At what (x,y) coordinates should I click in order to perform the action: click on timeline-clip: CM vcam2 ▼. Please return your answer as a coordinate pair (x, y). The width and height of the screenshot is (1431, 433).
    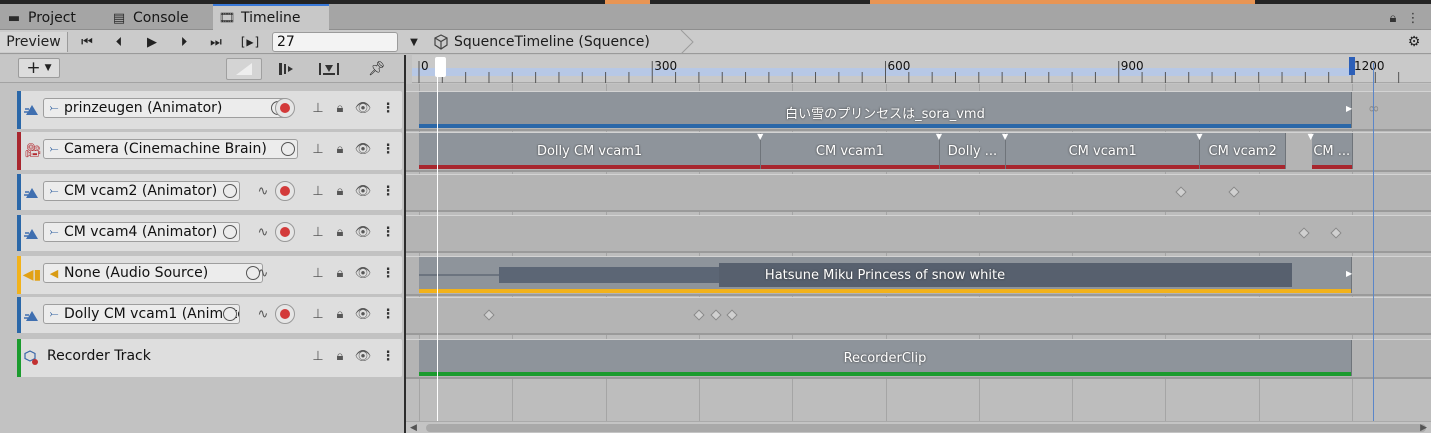
    Looking at the image, I should click on (1241, 150).